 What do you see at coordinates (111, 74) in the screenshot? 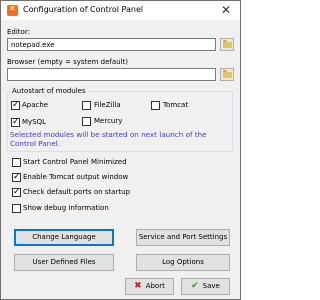
I see `browser-field` at bounding box center [111, 74].